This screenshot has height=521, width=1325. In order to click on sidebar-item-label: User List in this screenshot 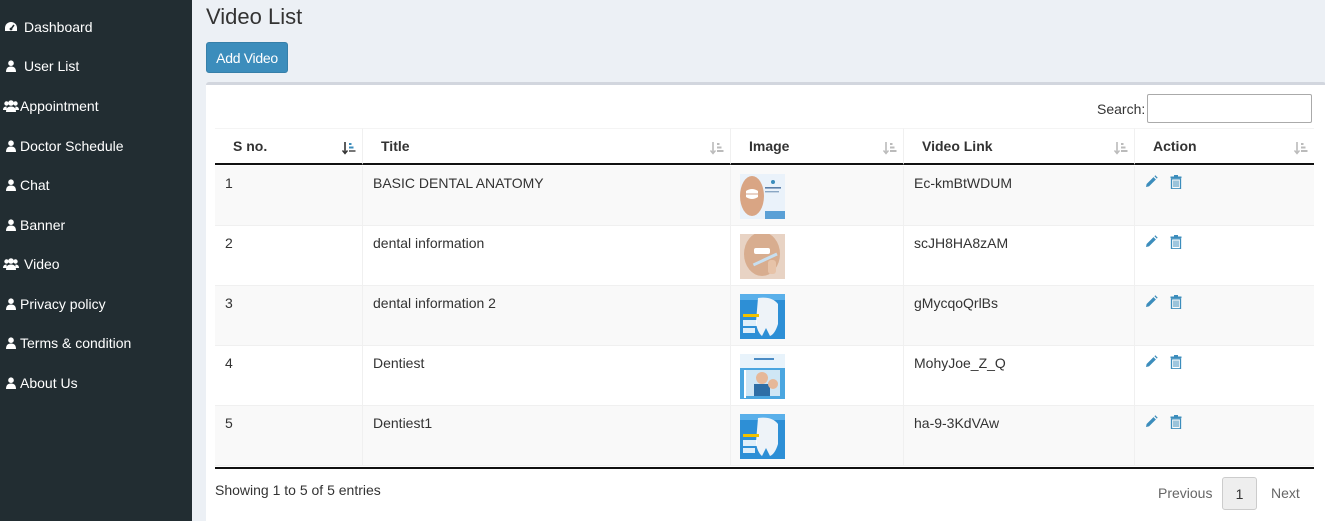, I will do `click(52, 66)`.